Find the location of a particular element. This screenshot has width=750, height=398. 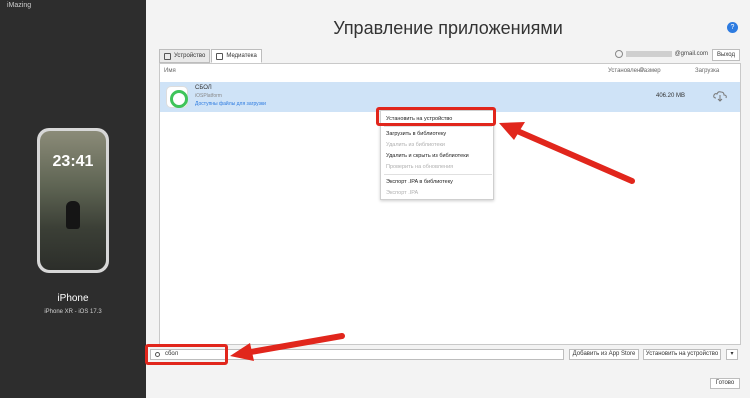

arrow-to-search-head is located at coordinates (242, 352).